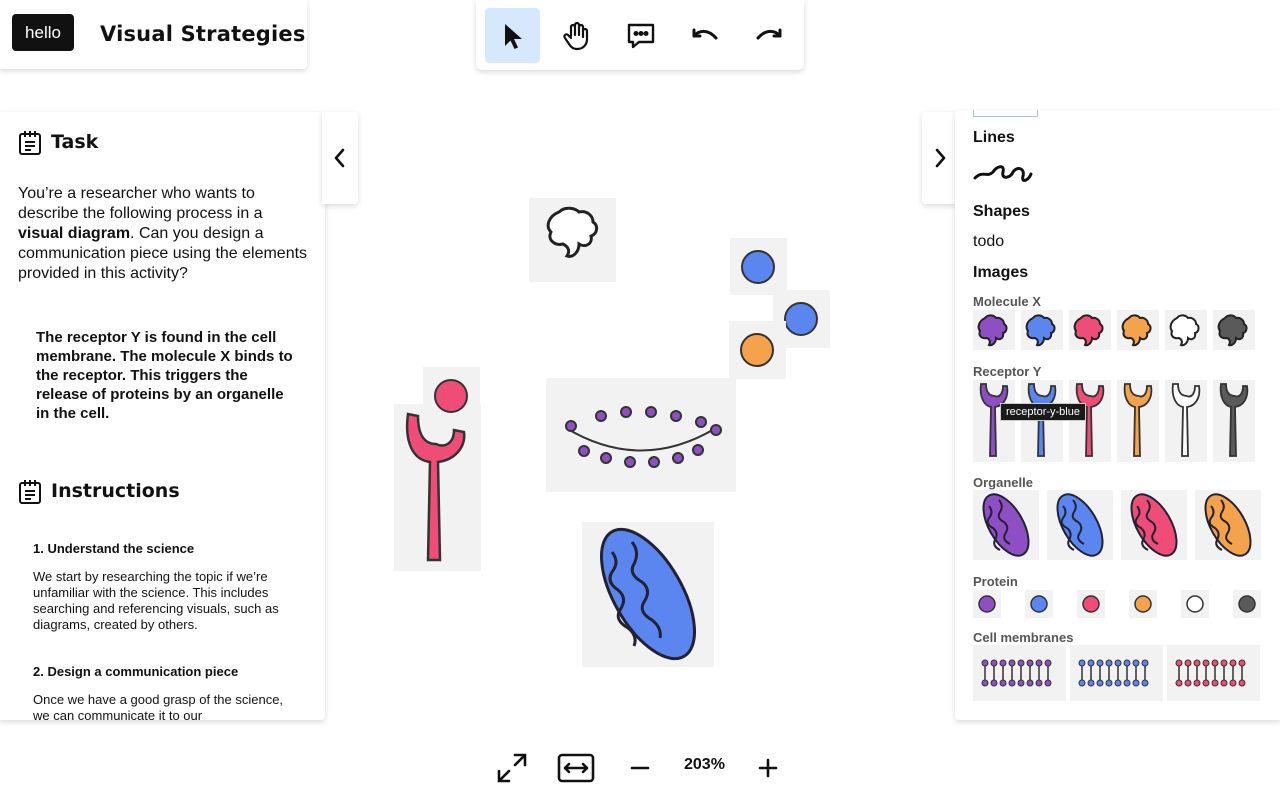 This screenshot has width=1280, height=798. What do you see at coordinates (989, 241) in the screenshot?
I see `shapes-placeholder: todo` at bounding box center [989, 241].